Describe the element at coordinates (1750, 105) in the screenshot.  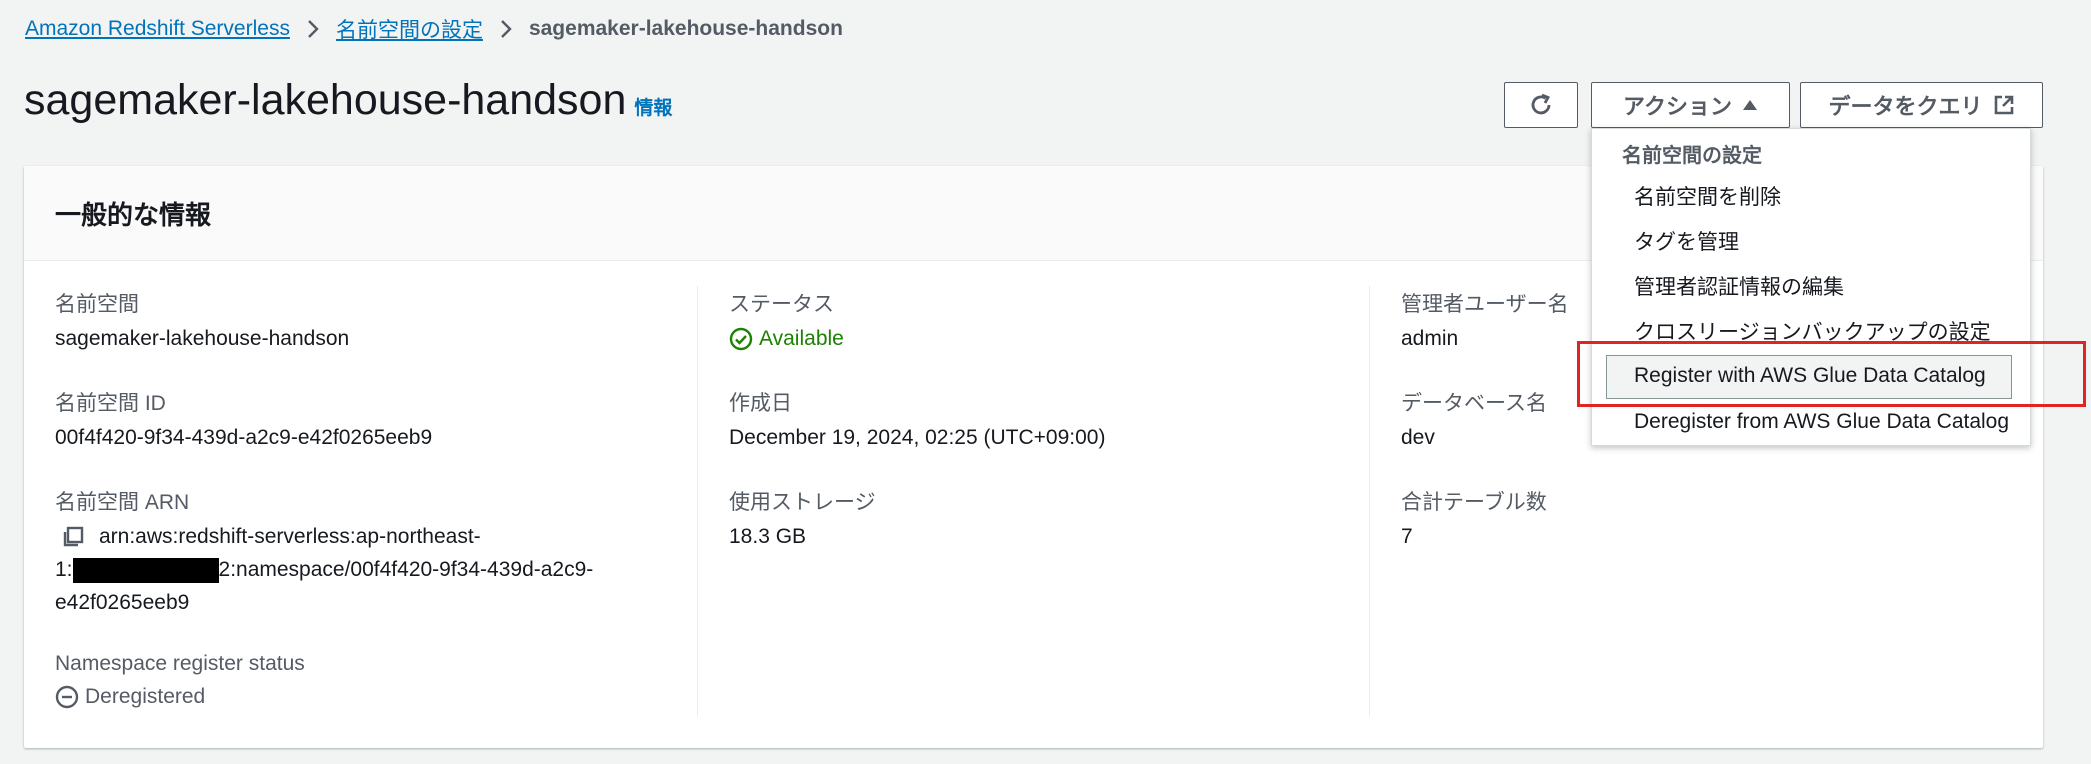
I see `caret-up-icon` at that location.